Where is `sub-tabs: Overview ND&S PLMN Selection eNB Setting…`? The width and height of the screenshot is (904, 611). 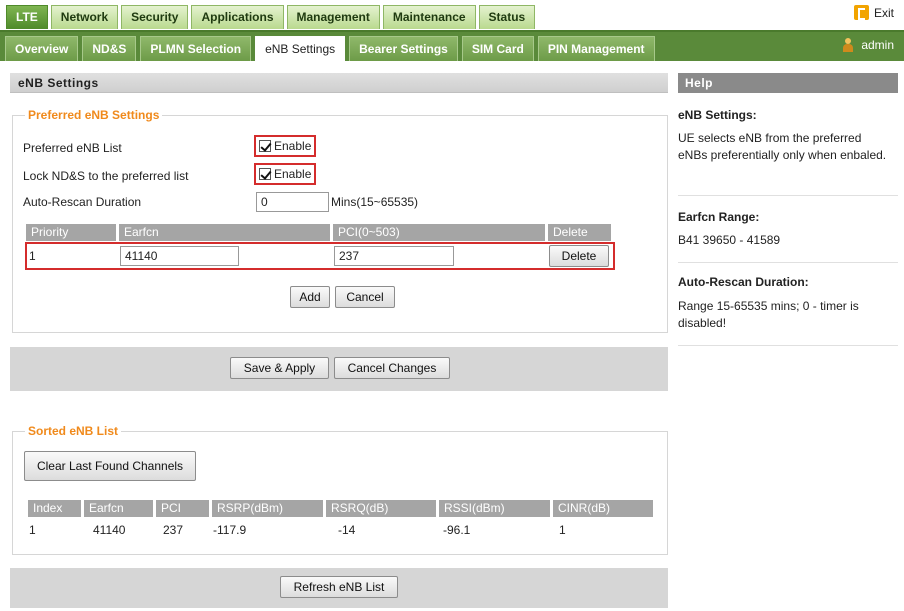
sub-tabs: Overview ND&S PLMN Selection eNB Setting… is located at coordinates (332, 48).